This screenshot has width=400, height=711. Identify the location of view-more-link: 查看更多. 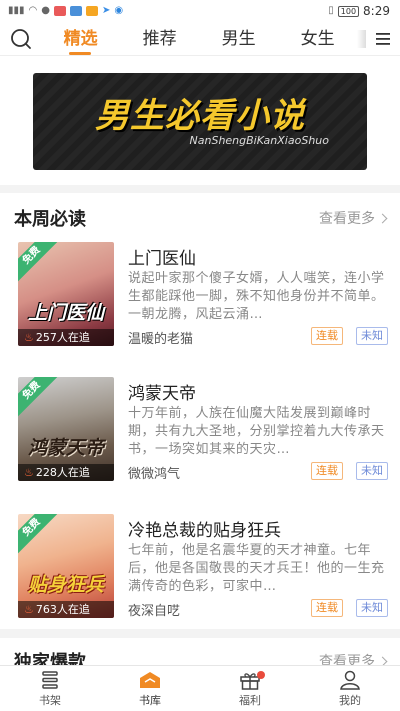
(353, 218).